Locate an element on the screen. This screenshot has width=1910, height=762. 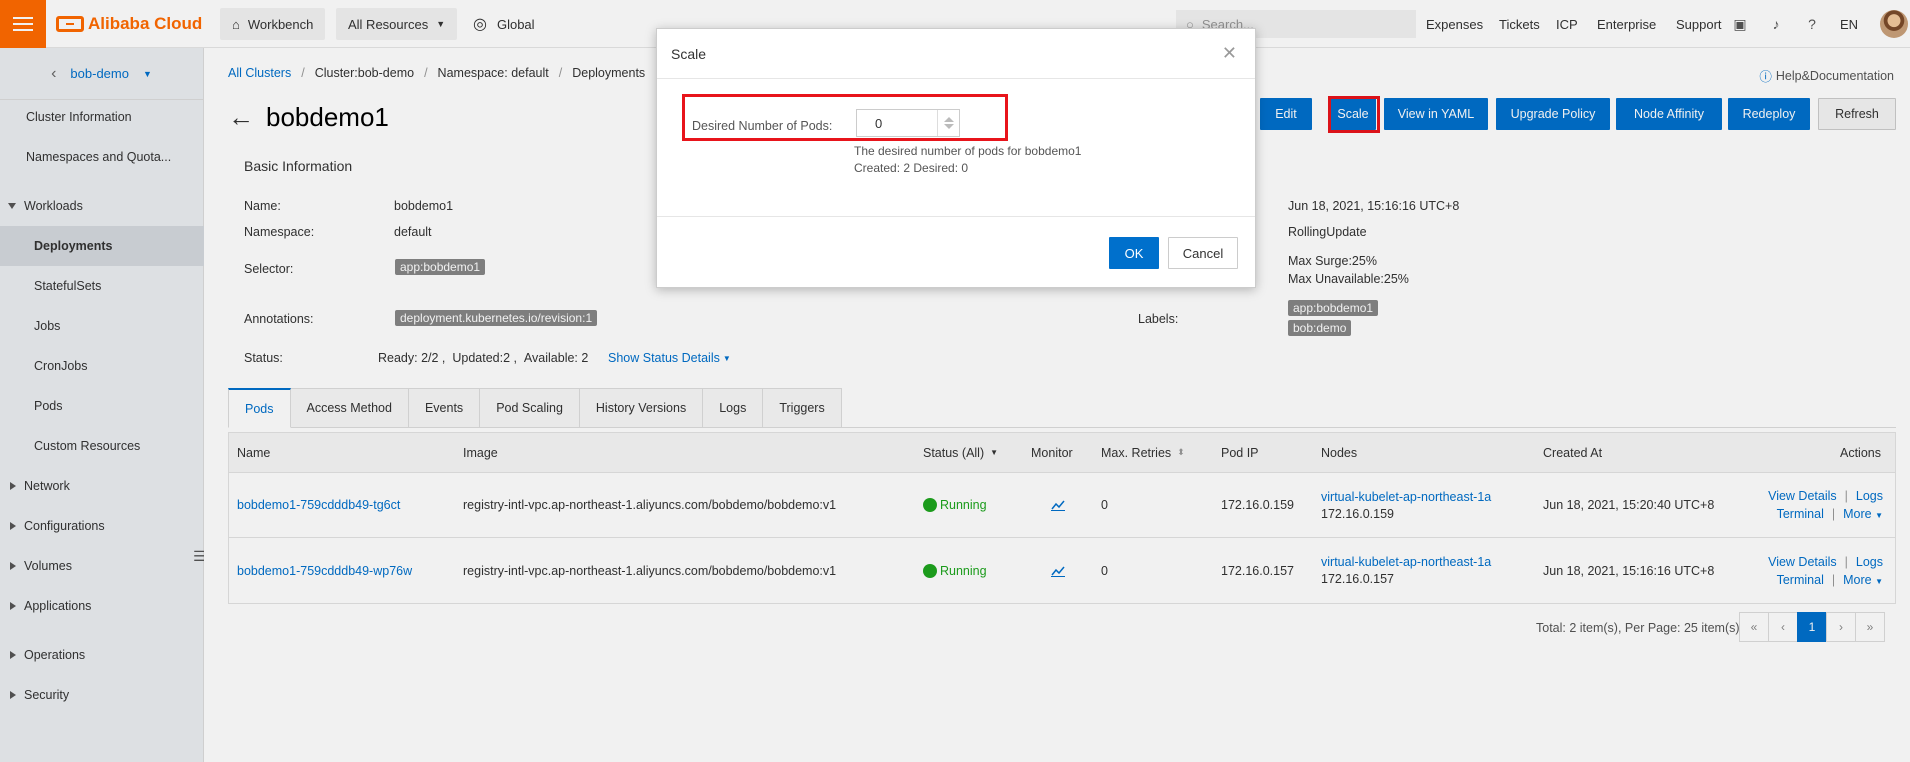
number-stepper is located at coordinates (948, 123).